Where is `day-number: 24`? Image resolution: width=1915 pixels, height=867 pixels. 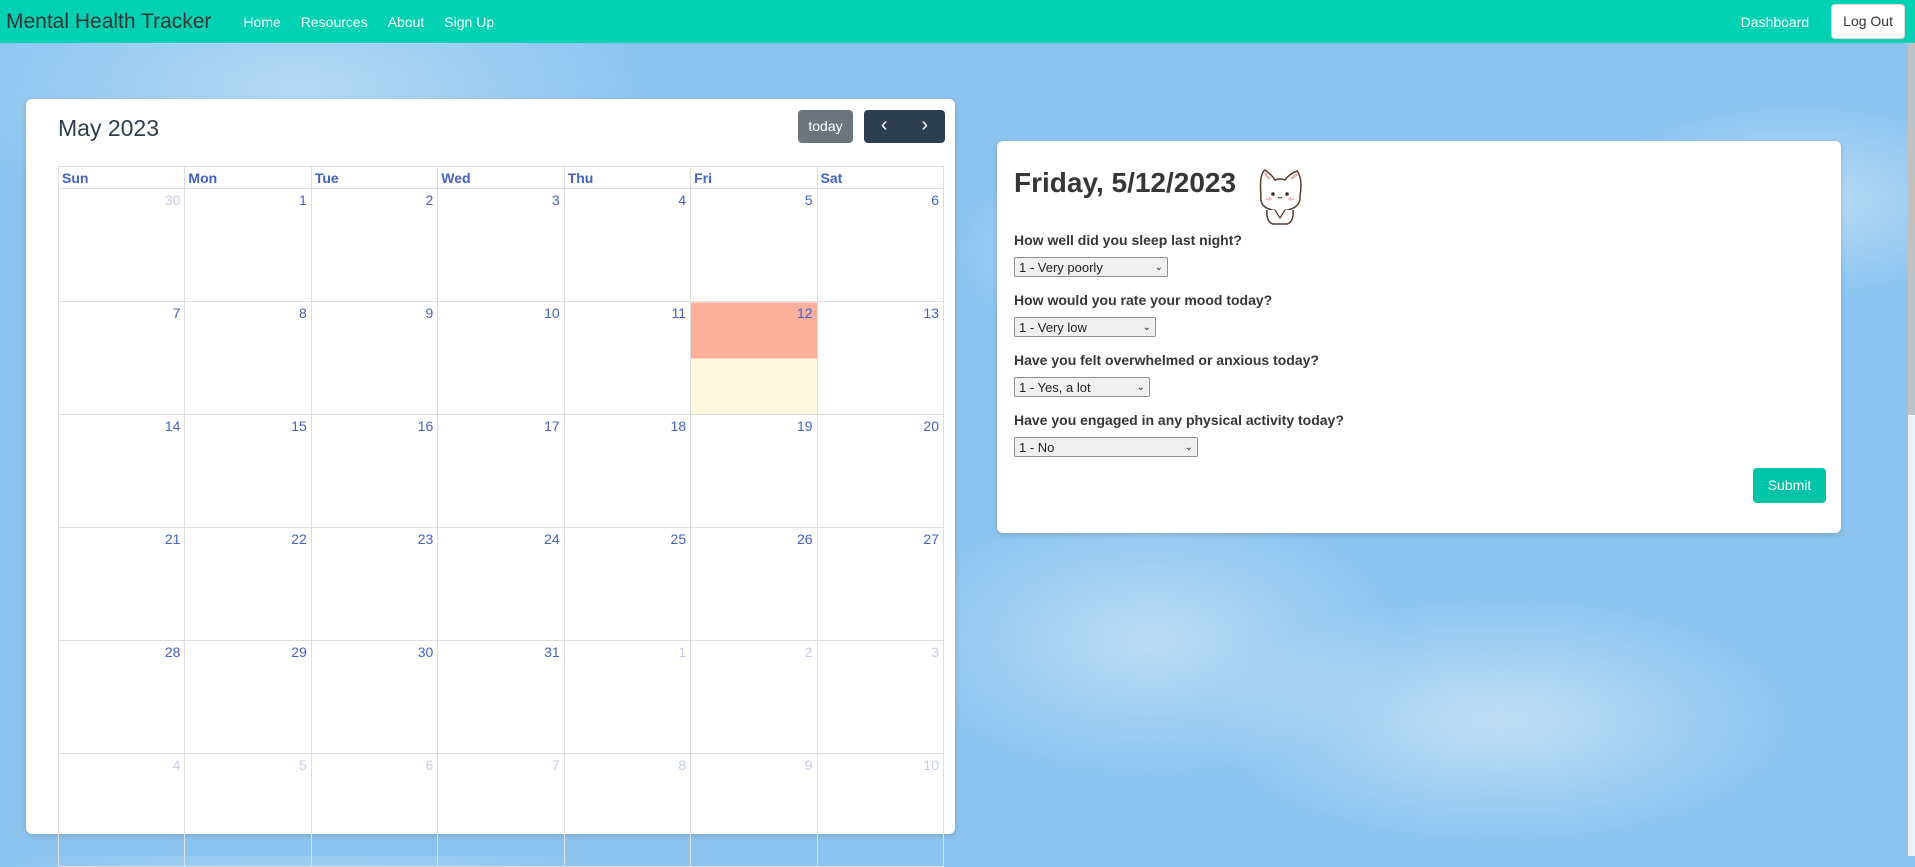 day-number: 24 is located at coordinates (552, 539).